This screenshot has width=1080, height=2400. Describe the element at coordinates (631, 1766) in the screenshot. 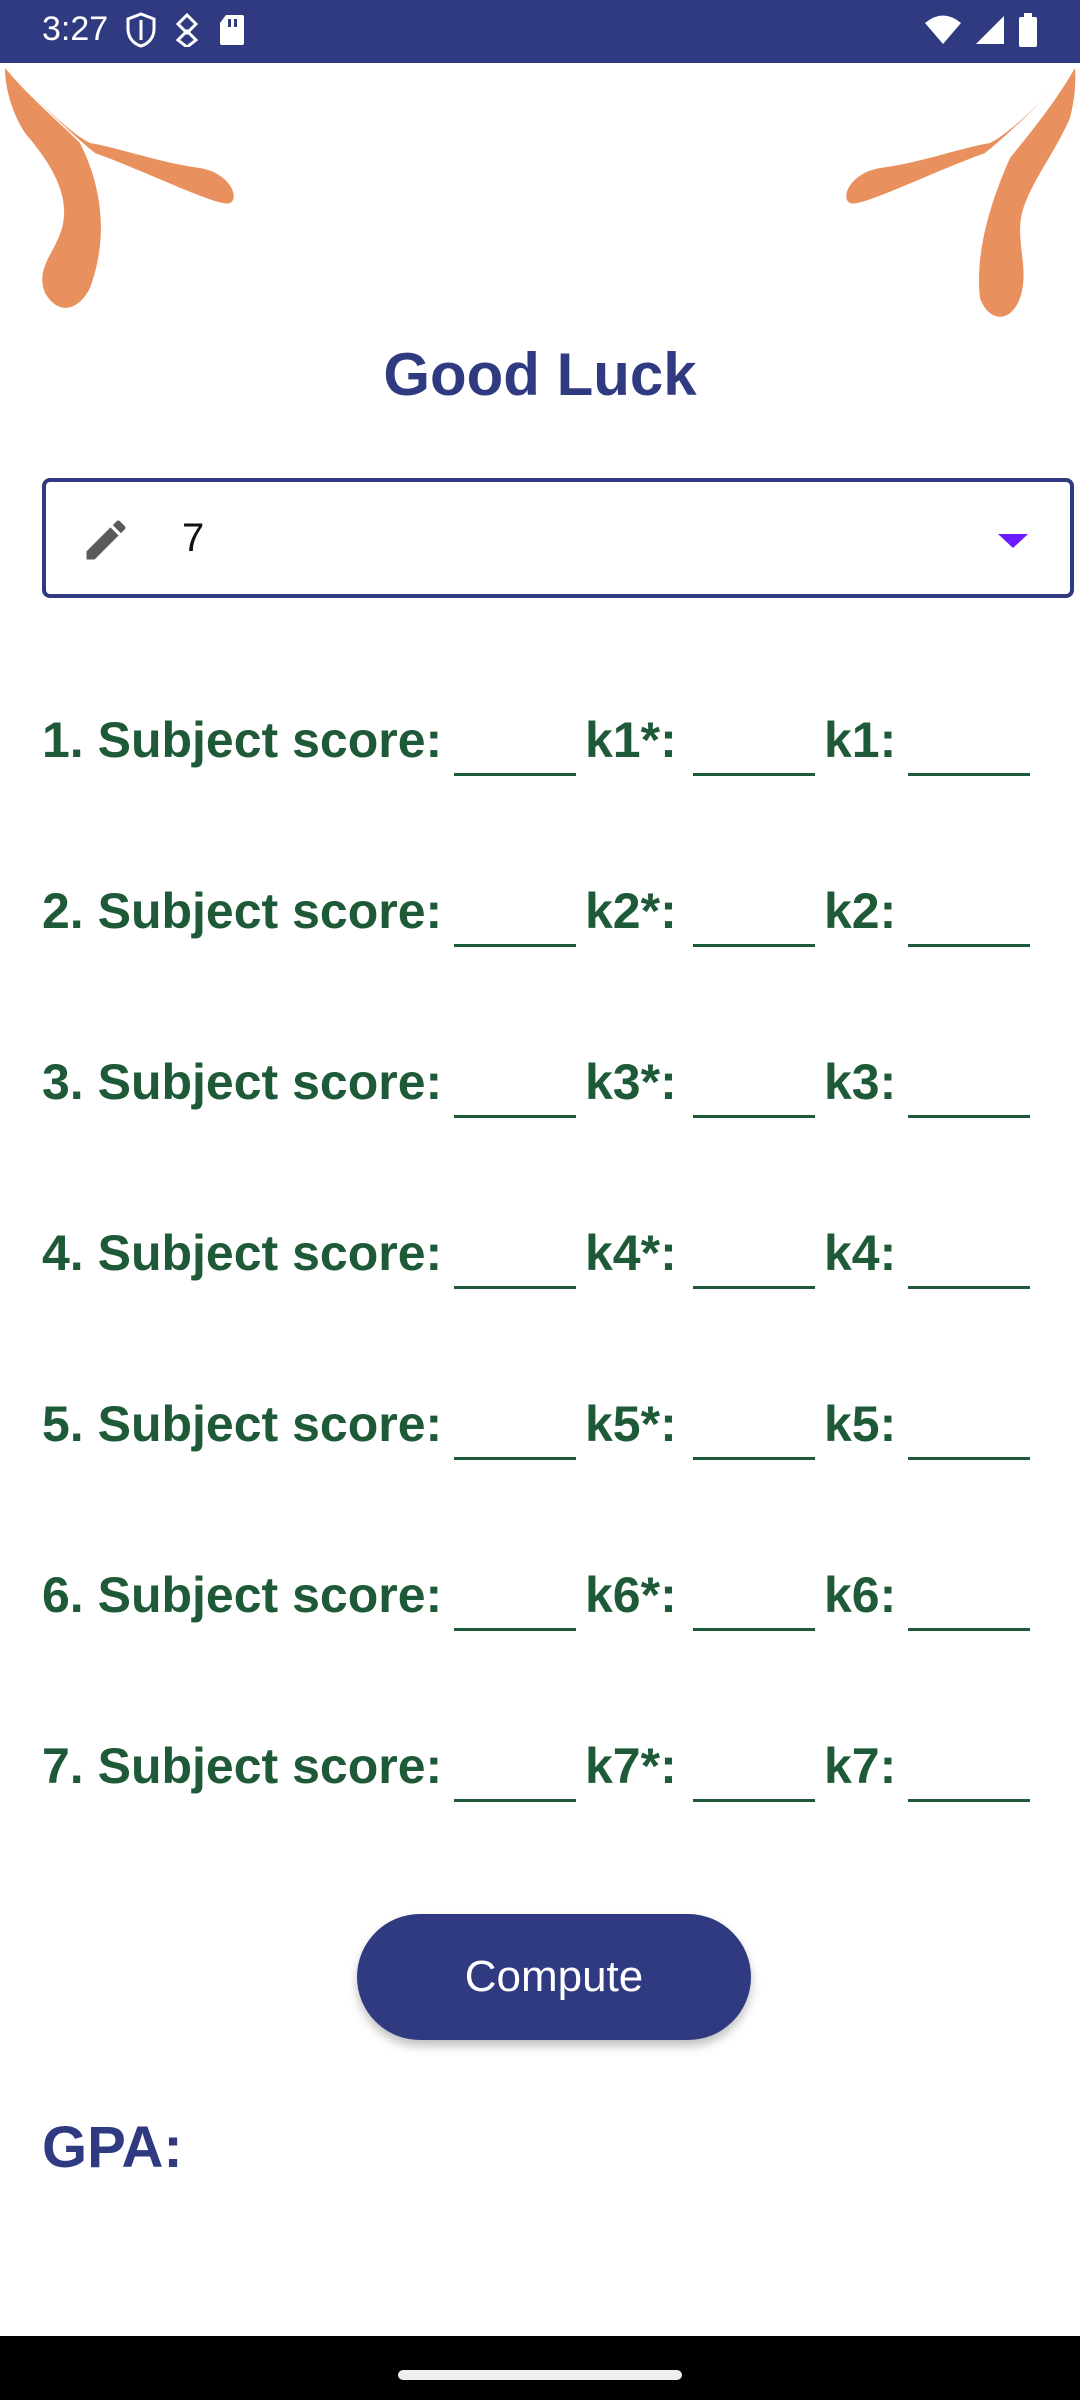

I see `kstar-label: k7*:` at that location.